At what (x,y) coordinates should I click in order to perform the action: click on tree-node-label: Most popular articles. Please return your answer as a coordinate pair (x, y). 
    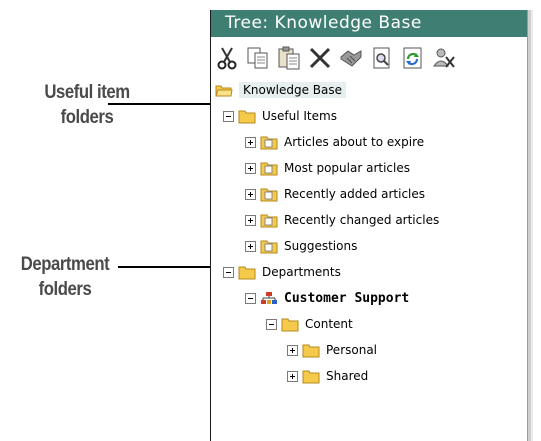
    Looking at the image, I should click on (347, 168).